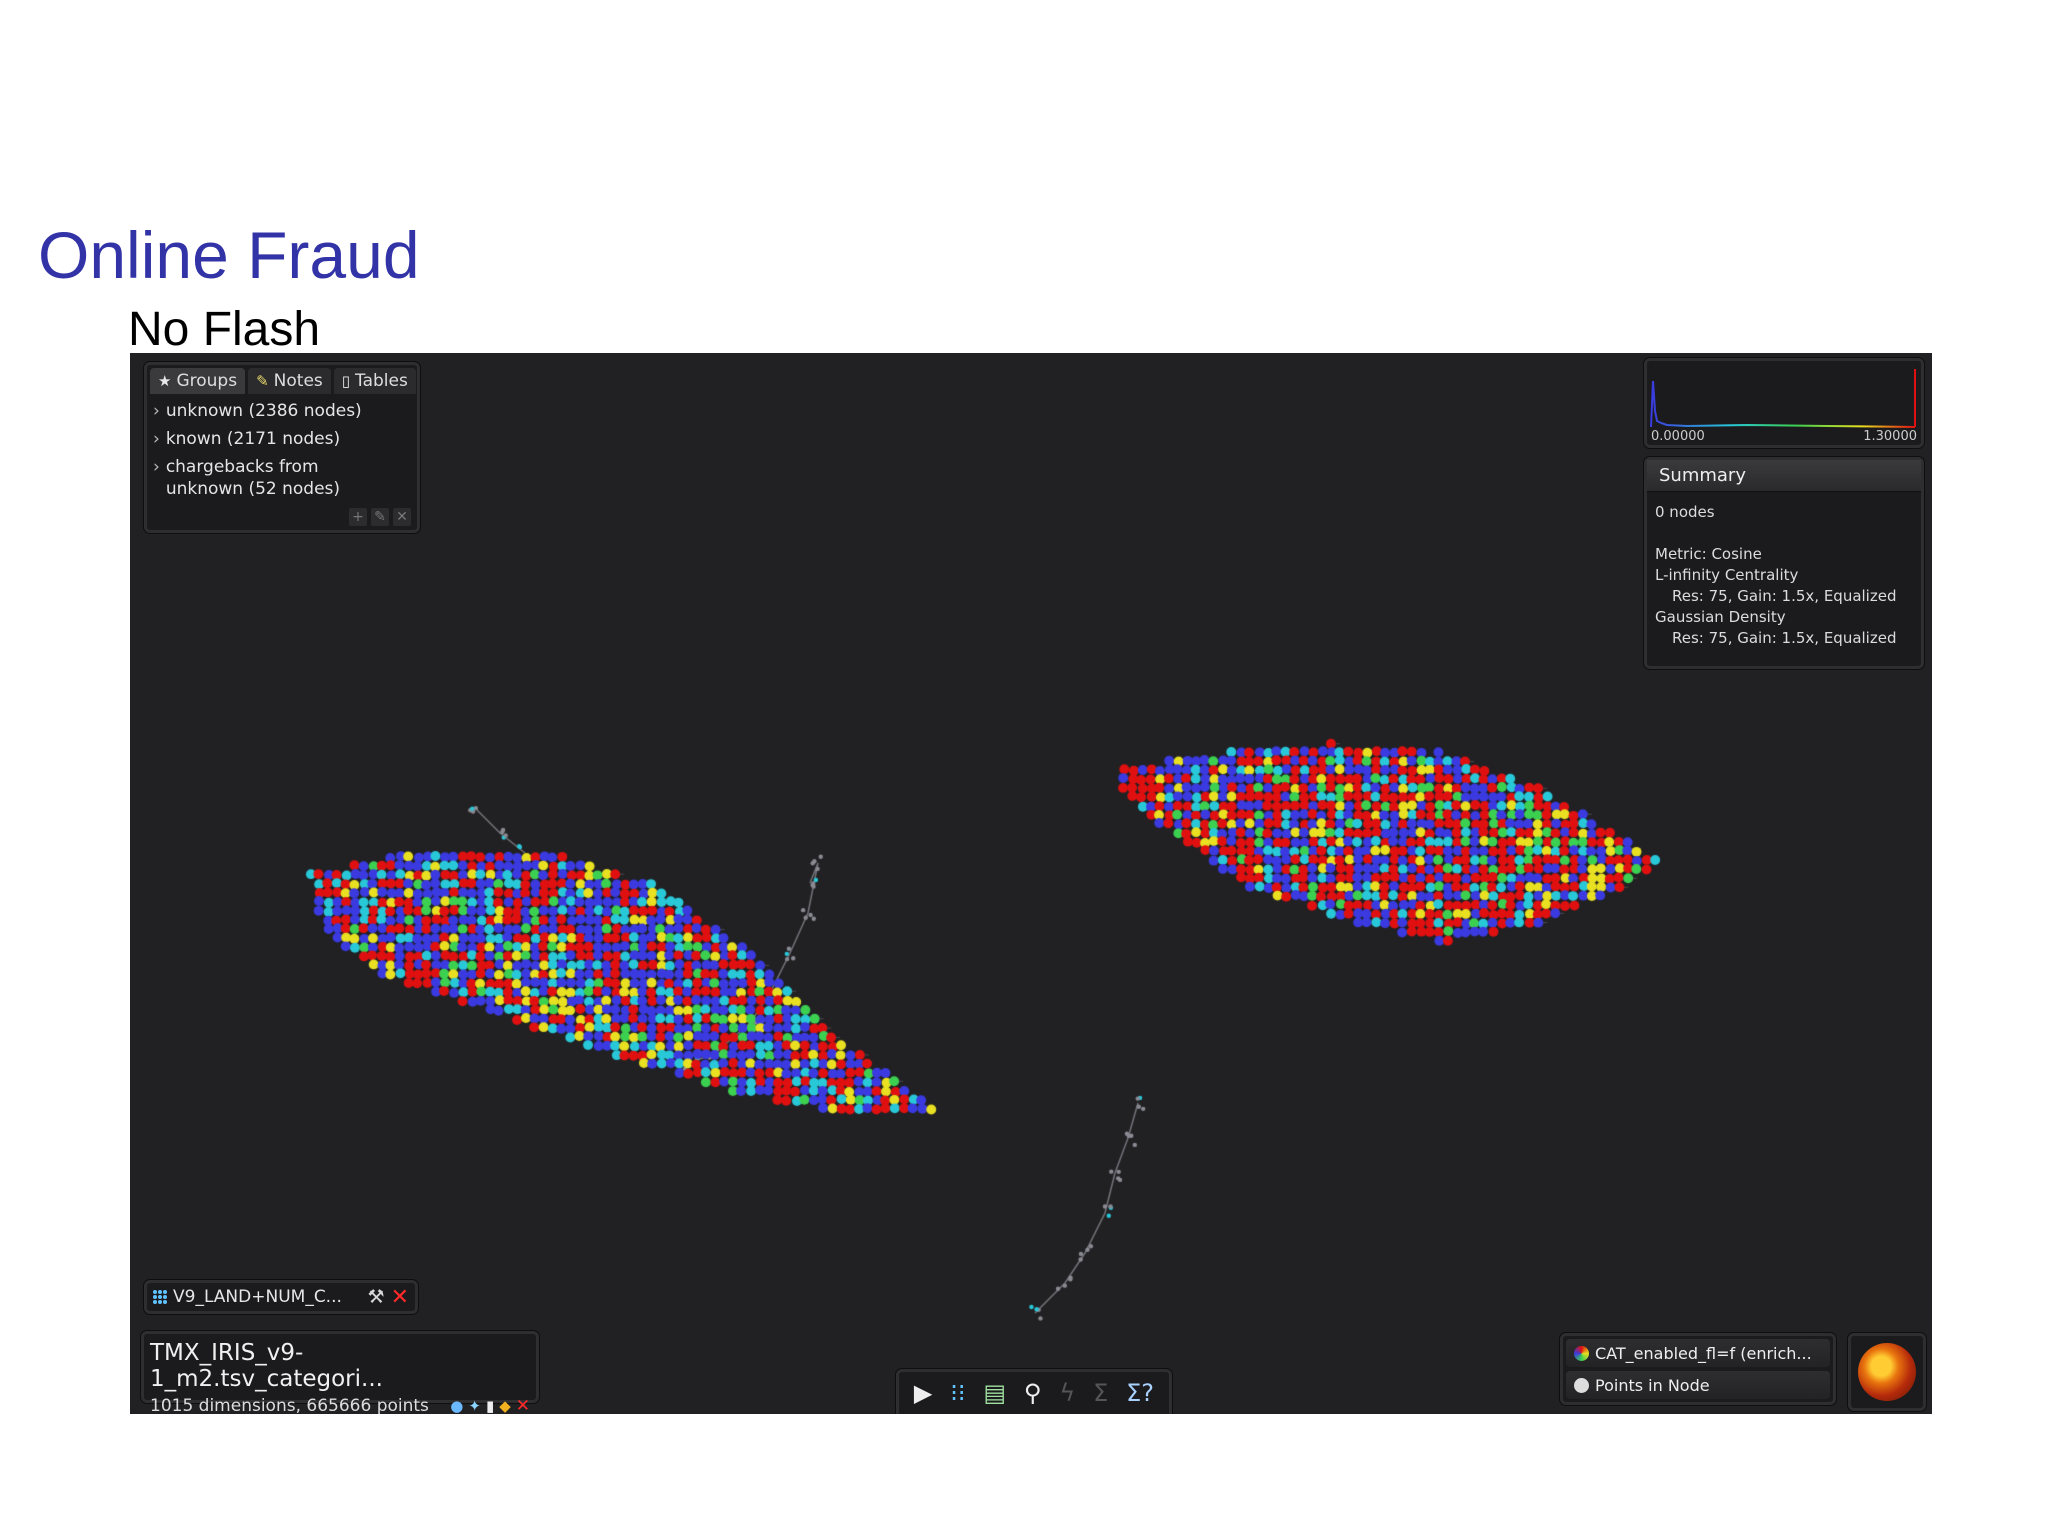 The height and width of the screenshot is (1536, 2048). Describe the element at coordinates (376, 1297) in the screenshot. I see `wrench-icon: ⚒` at that location.